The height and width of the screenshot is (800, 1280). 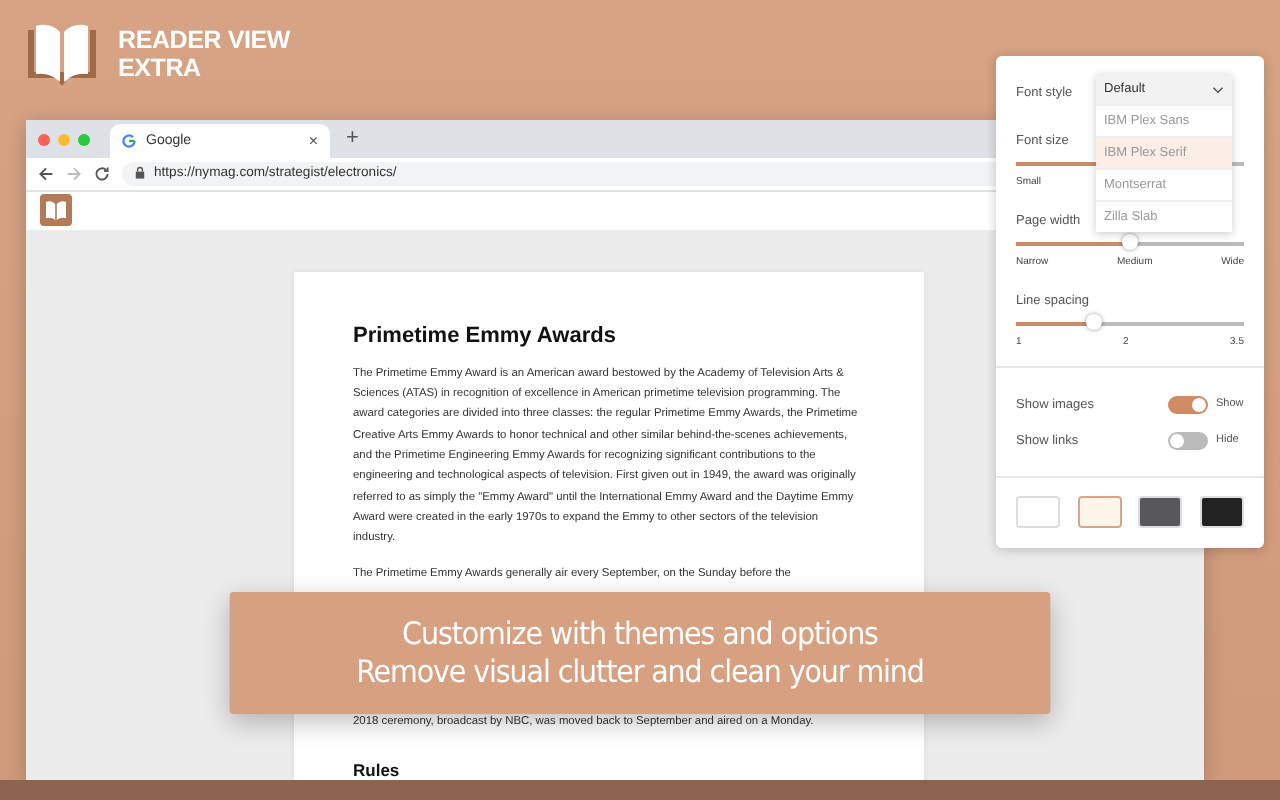 I want to click on brand-title: EXTRA, so click(x=160, y=68).